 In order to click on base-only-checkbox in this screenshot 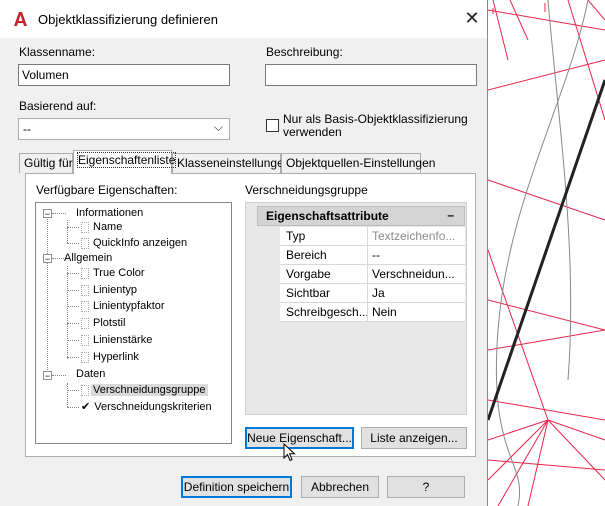, I will do `click(272, 125)`.